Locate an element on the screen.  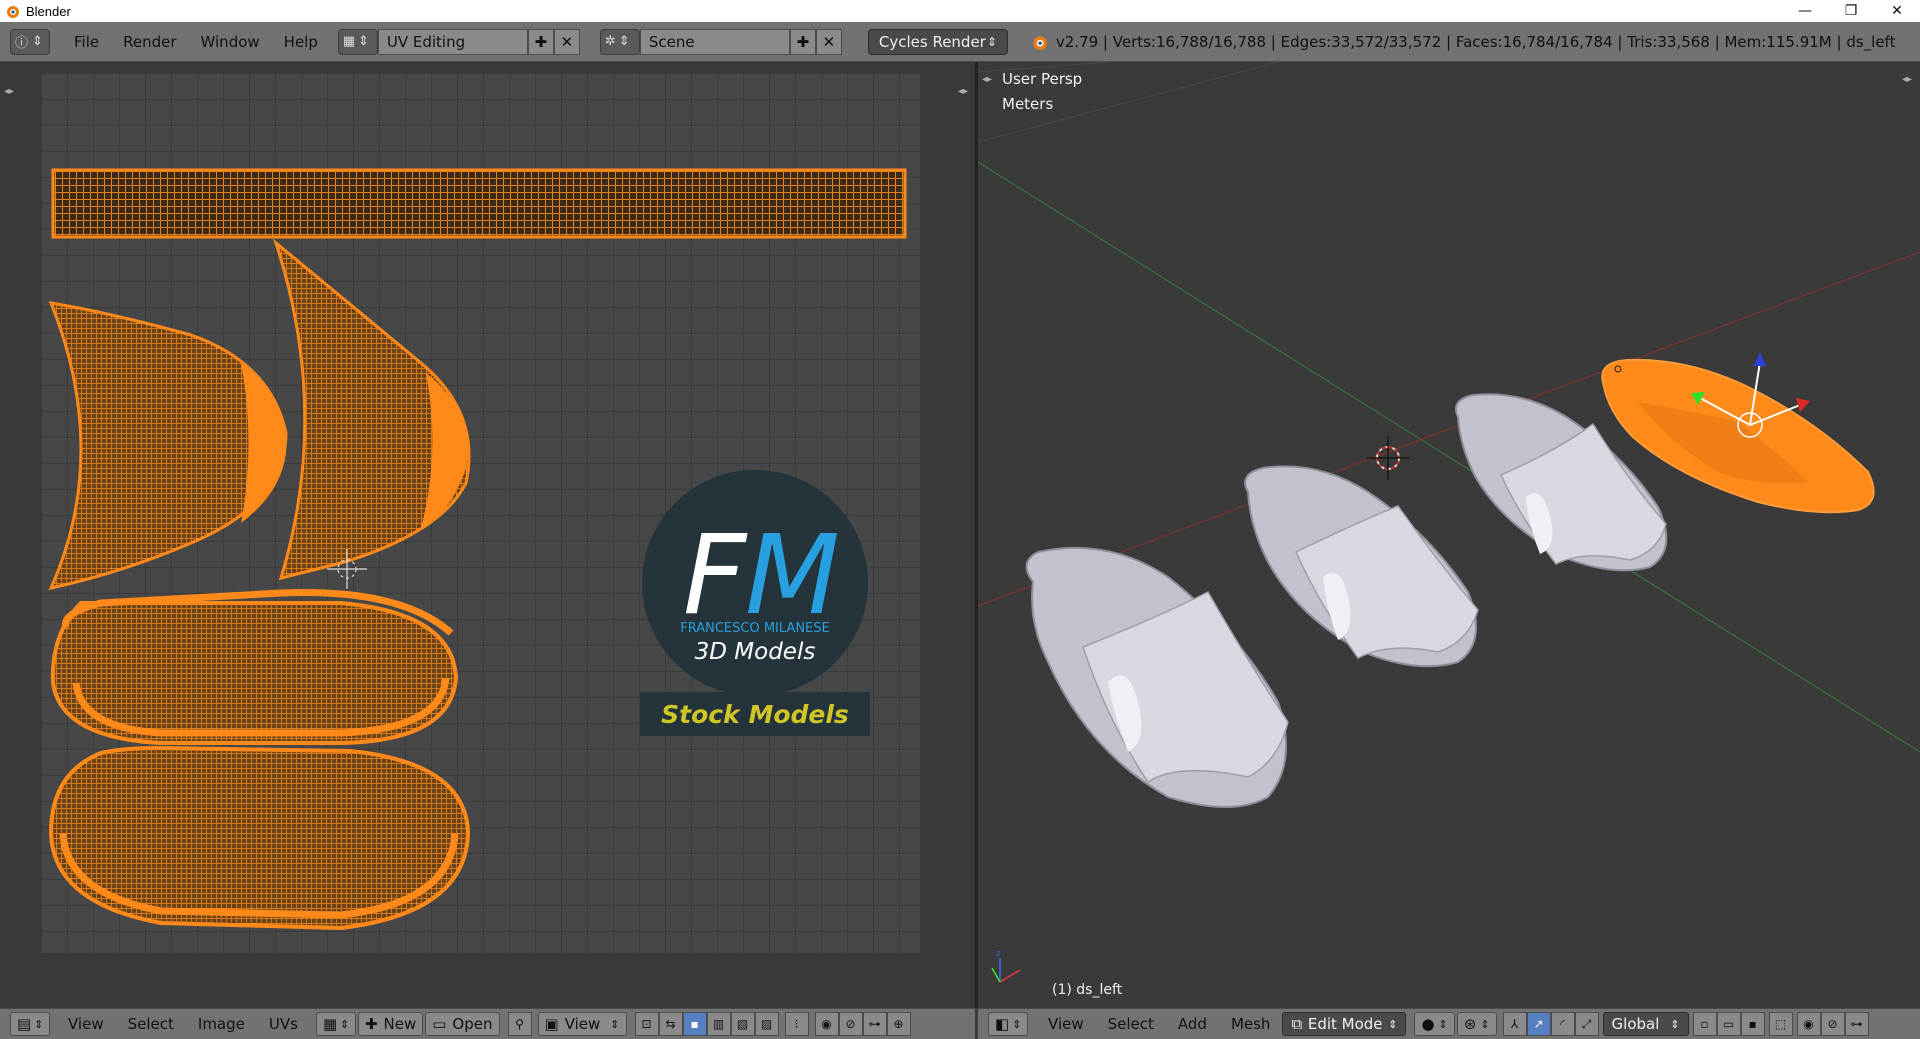
vertex-select-icon: ▪ is located at coordinates (694, 1024).